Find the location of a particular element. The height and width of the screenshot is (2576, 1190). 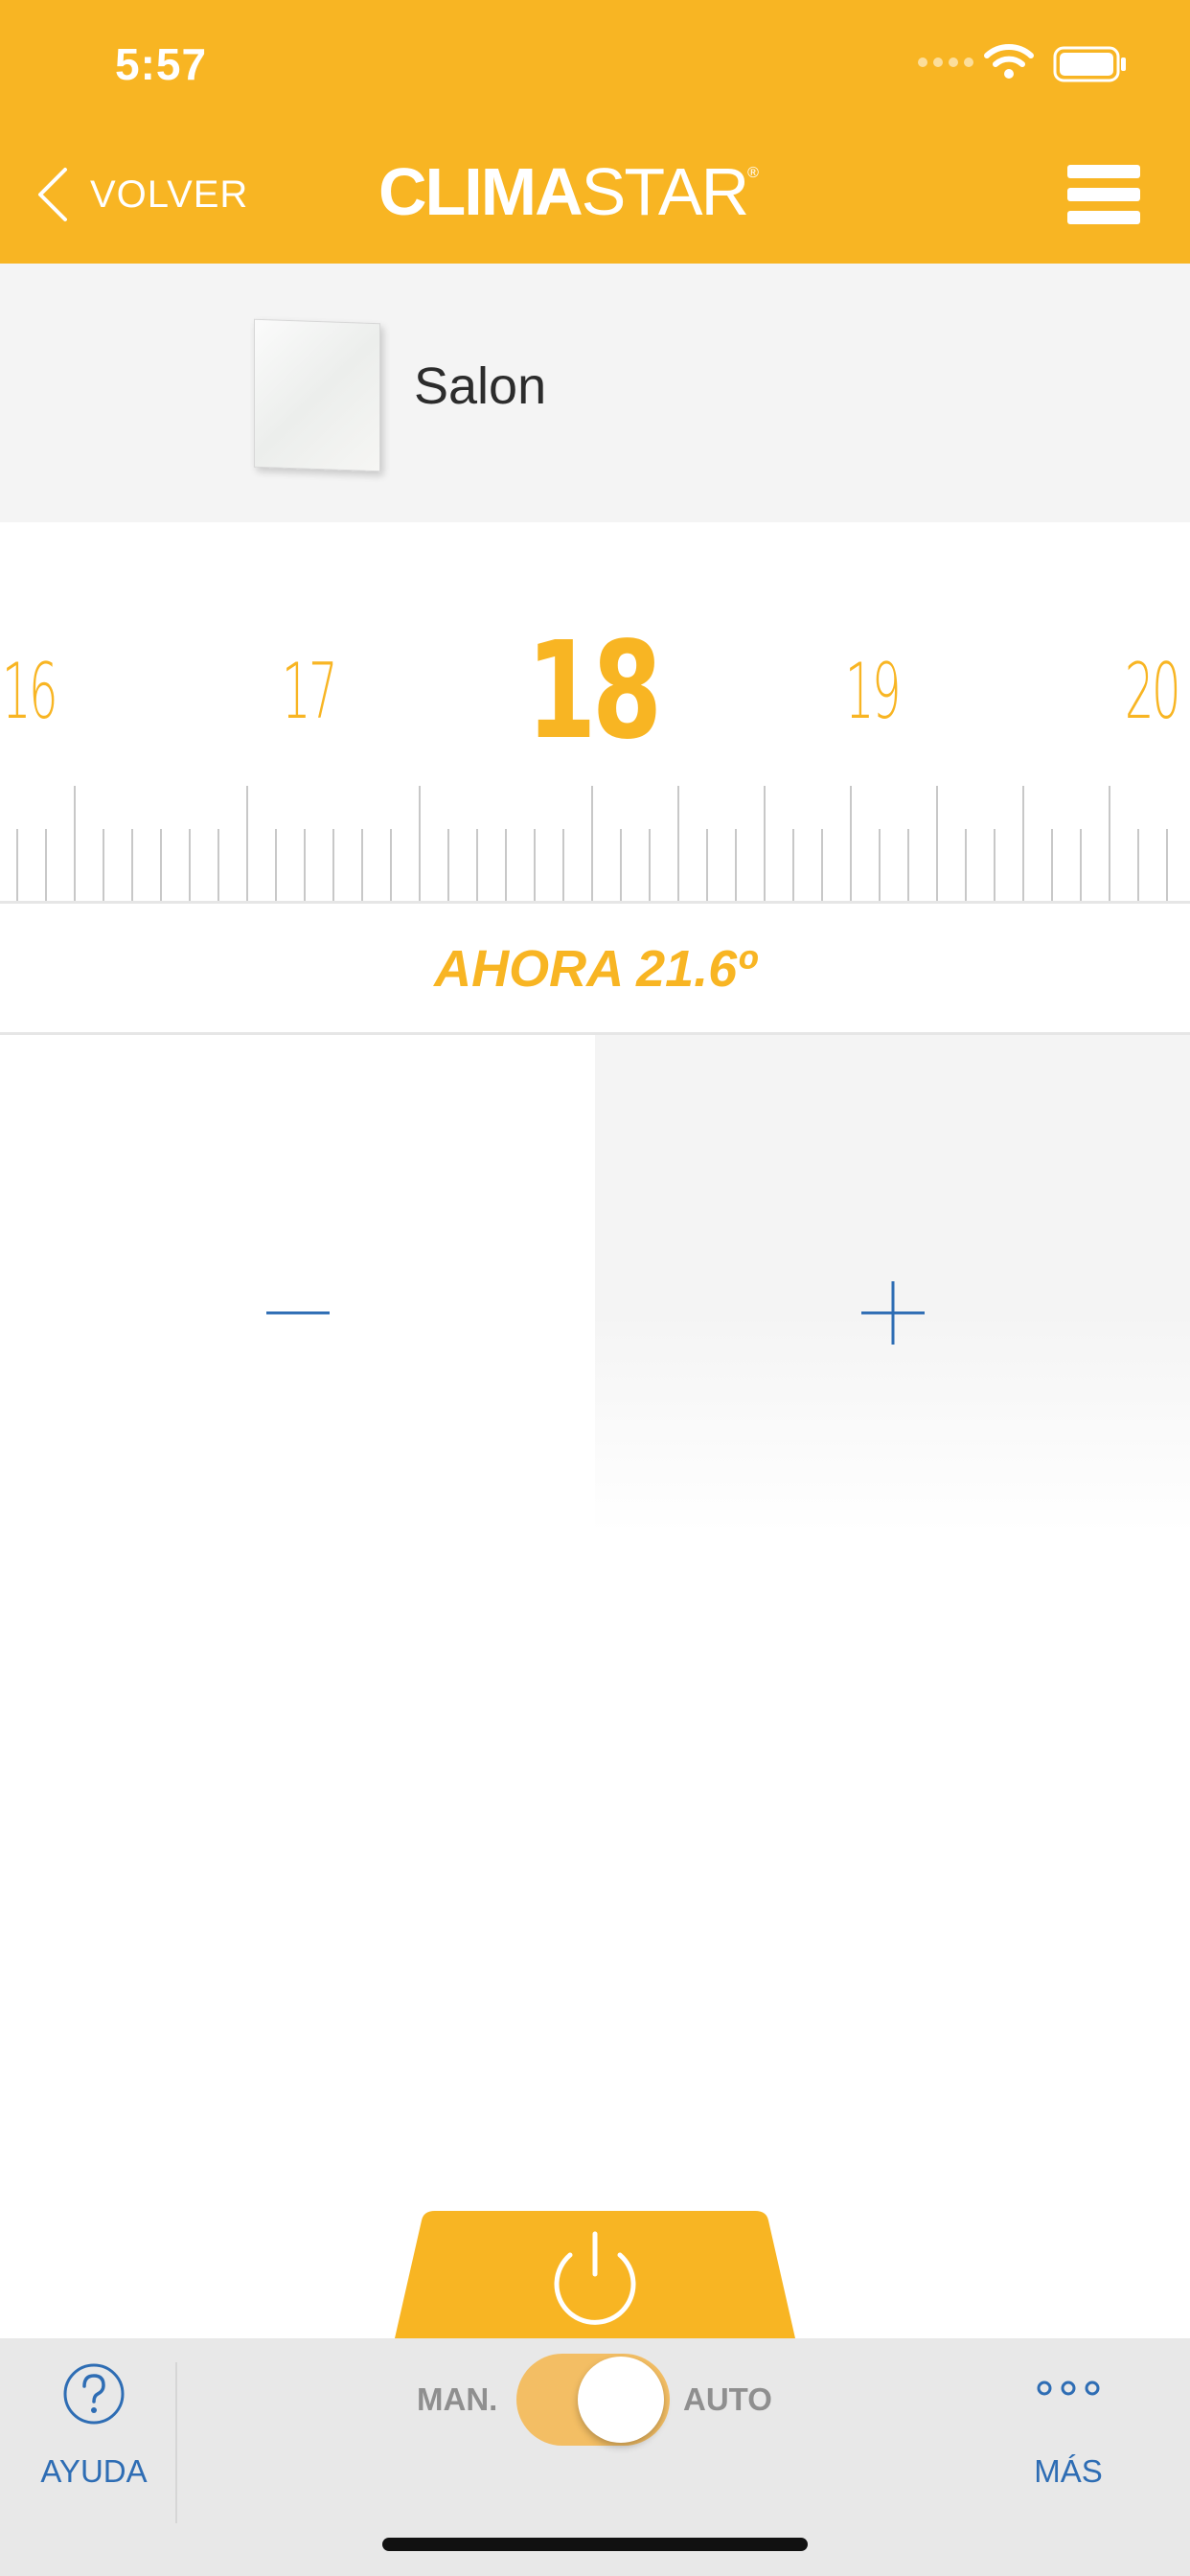

minus-icon is located at coordinates (298, 1313).